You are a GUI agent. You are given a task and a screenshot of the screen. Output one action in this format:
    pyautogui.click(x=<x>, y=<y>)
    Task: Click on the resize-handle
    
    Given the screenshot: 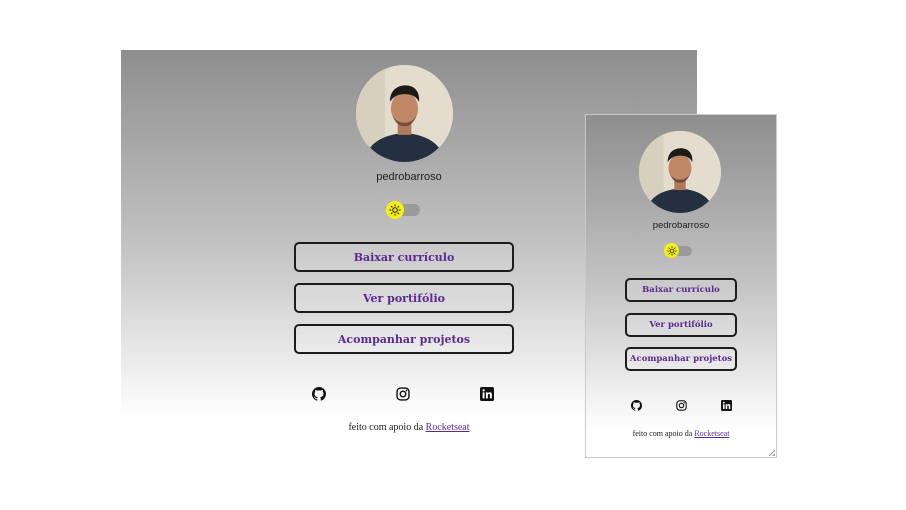 What is the action you would take?
    pyautogui.click(x=772, y=453)
    